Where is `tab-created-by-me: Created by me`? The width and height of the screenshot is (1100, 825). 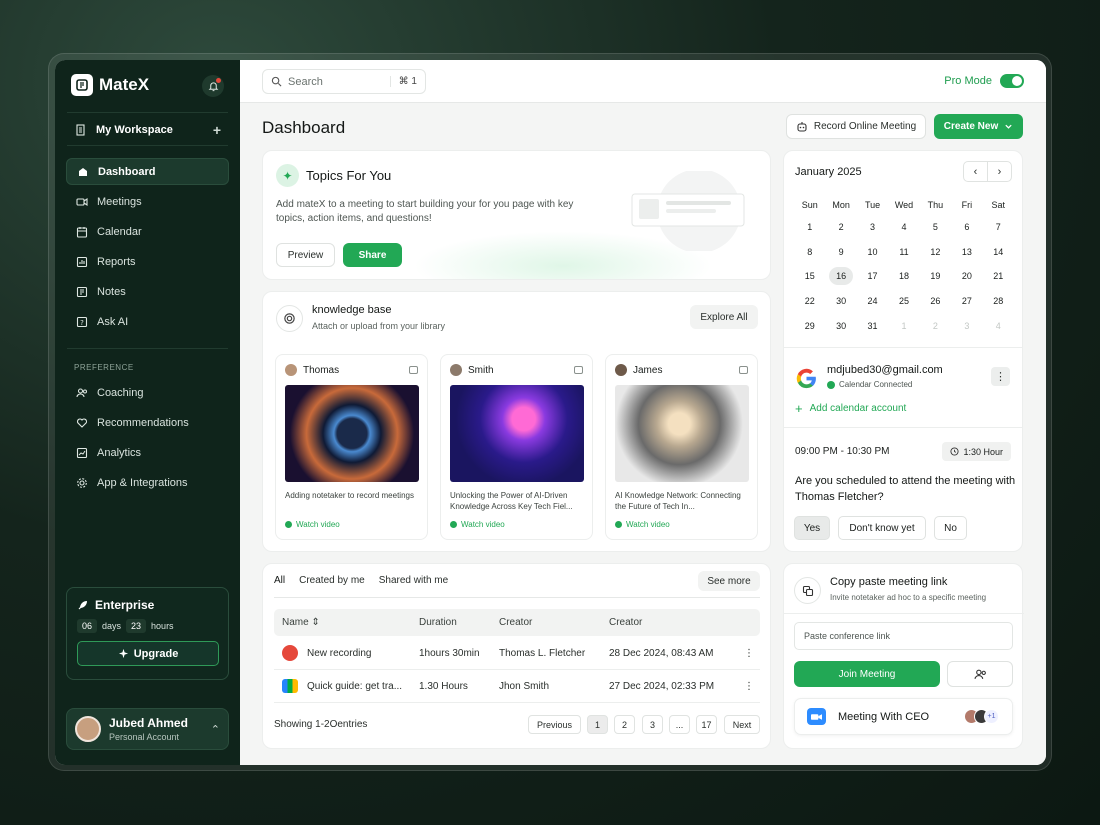 tab-created-by-me: Created by me is located at coordinates (332, 580).